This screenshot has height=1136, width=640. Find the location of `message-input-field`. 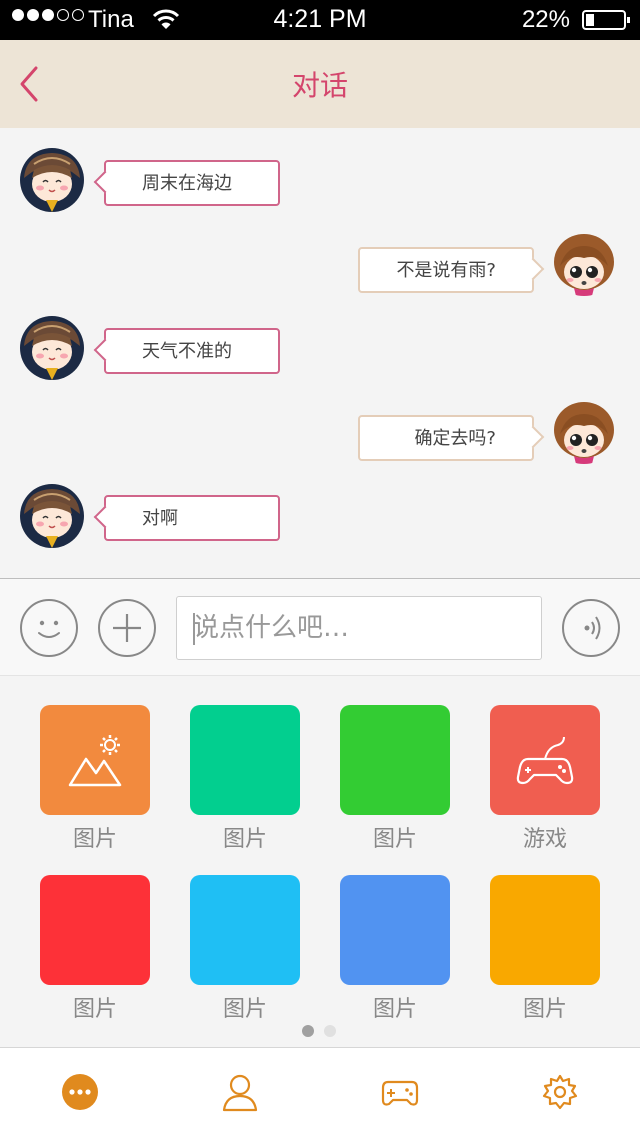

message-input-field is located at coordinates (359, 628).